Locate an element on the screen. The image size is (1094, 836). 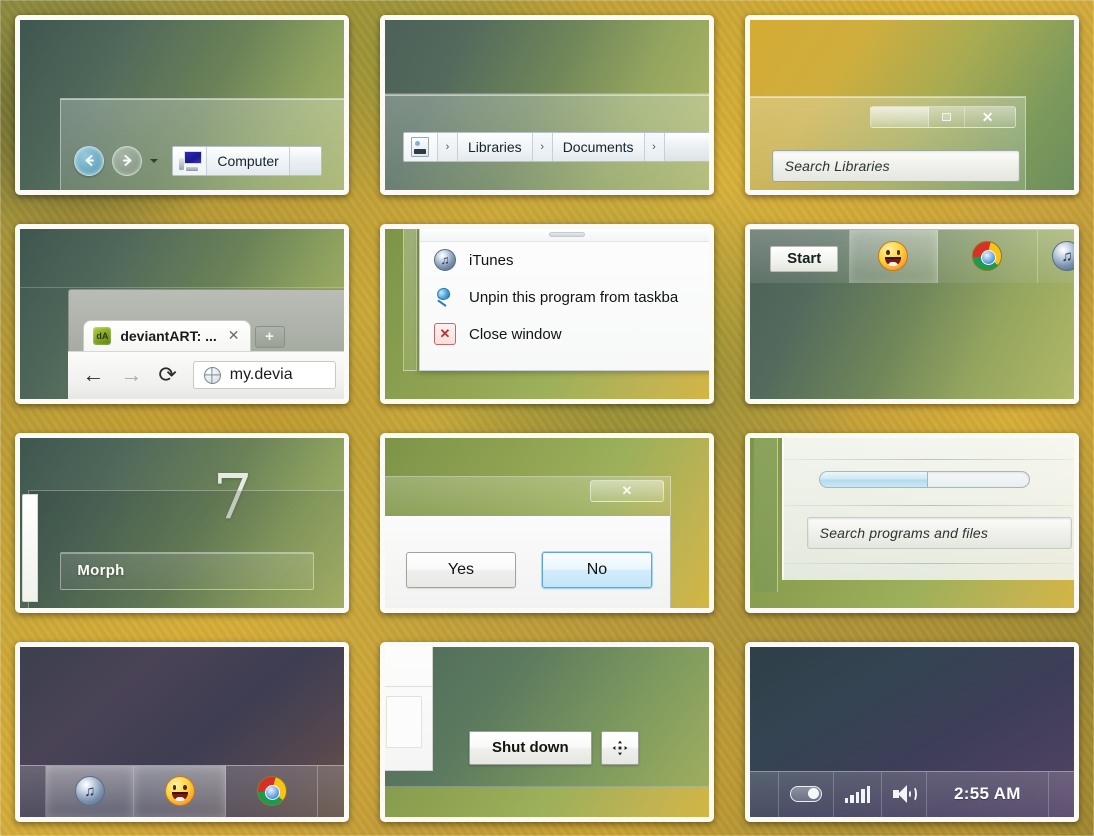
tray-network-button is located at coordinates (857, 794).